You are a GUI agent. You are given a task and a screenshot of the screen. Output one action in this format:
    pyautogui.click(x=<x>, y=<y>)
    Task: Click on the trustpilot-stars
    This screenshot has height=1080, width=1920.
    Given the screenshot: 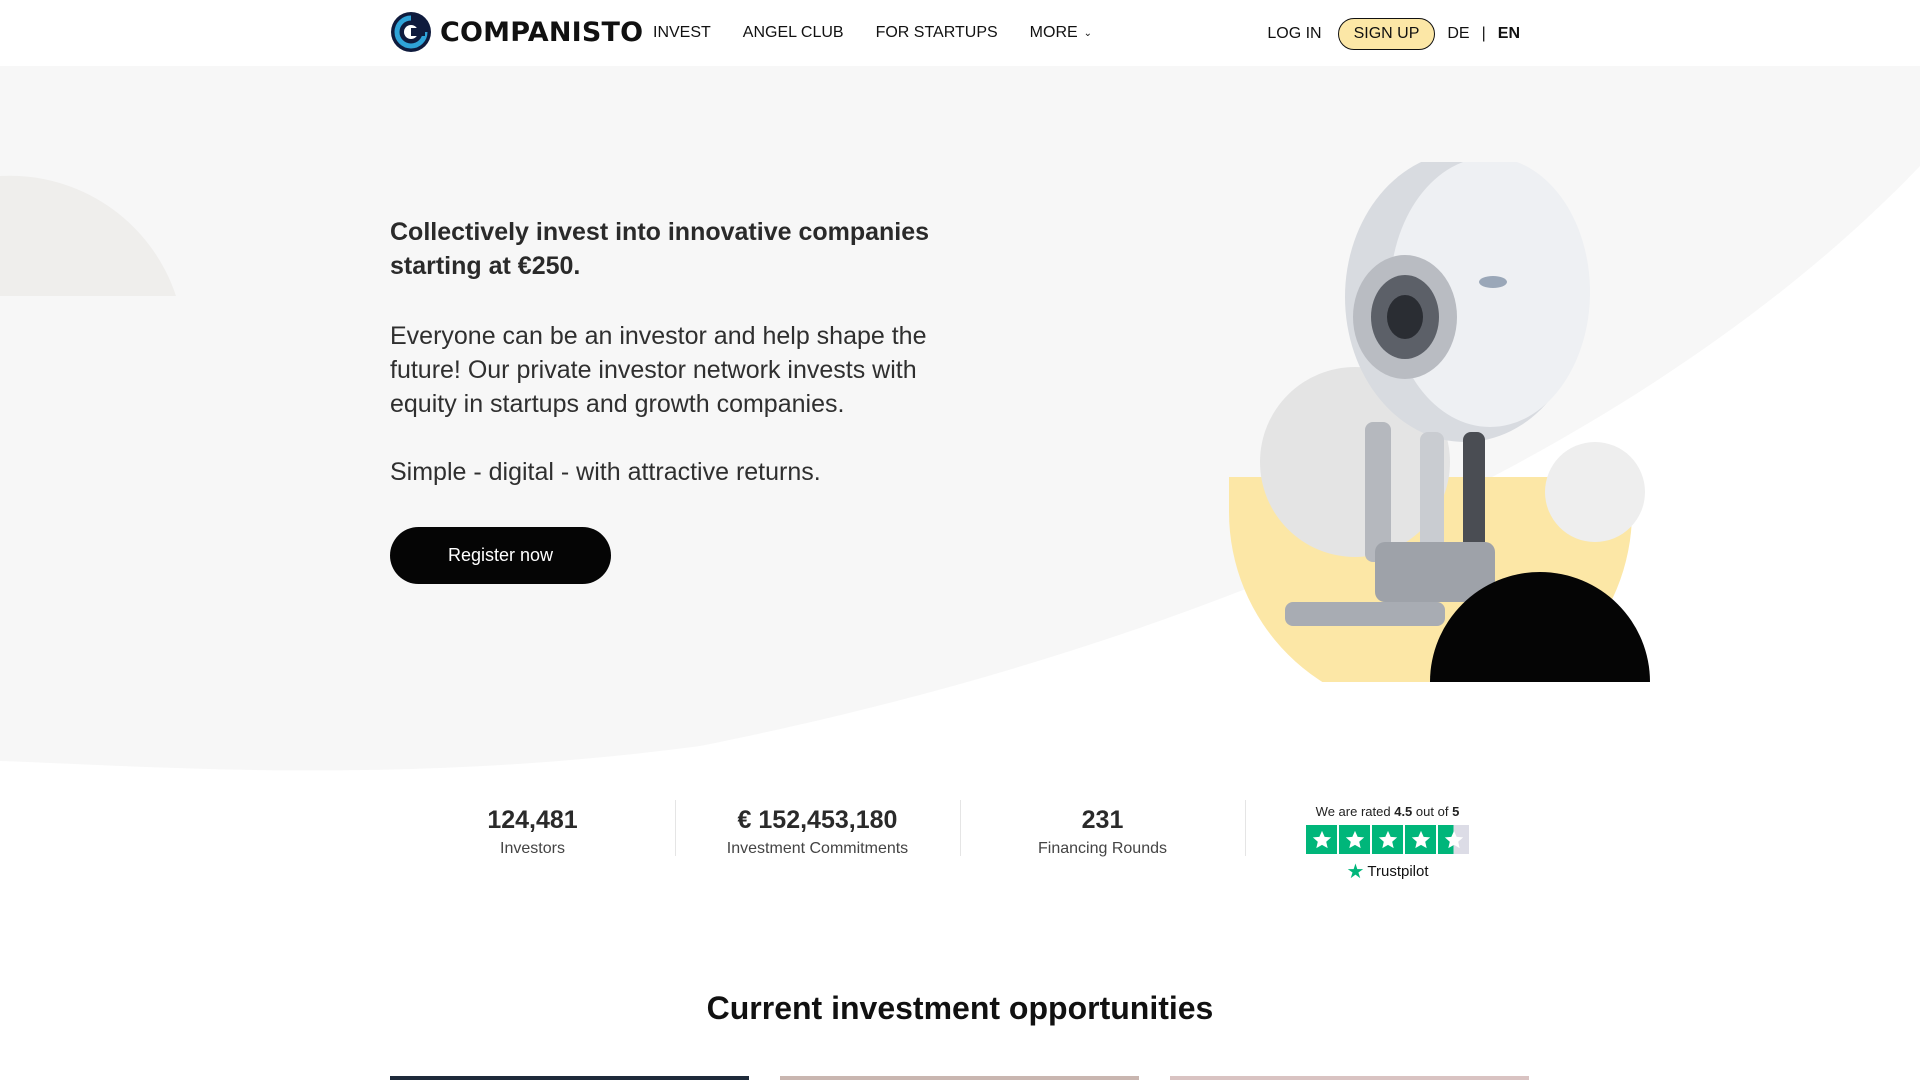 What is the action you would take?
    pyautogui.click(x=1387, y=839)
    